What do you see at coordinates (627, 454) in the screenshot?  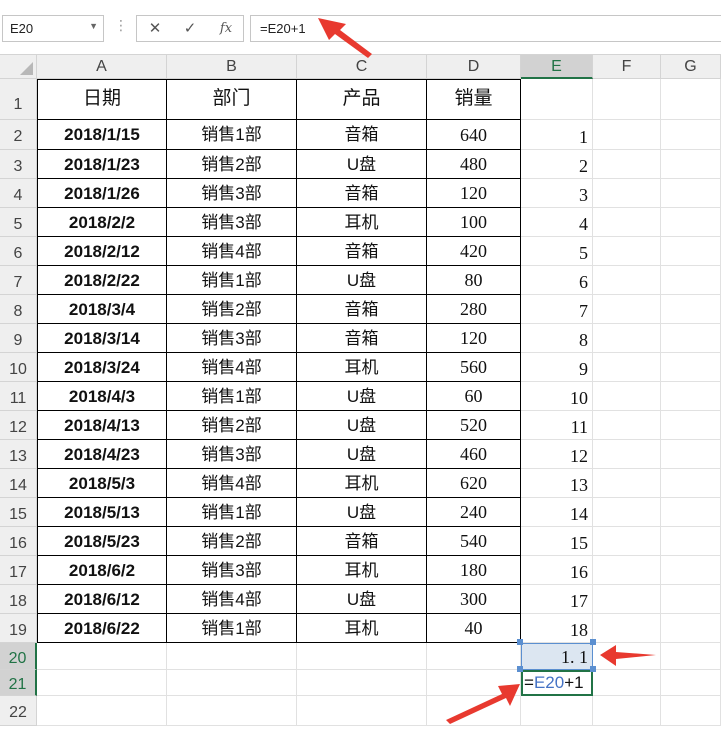 I see `cell-f13` at bounding box center [627, 454].